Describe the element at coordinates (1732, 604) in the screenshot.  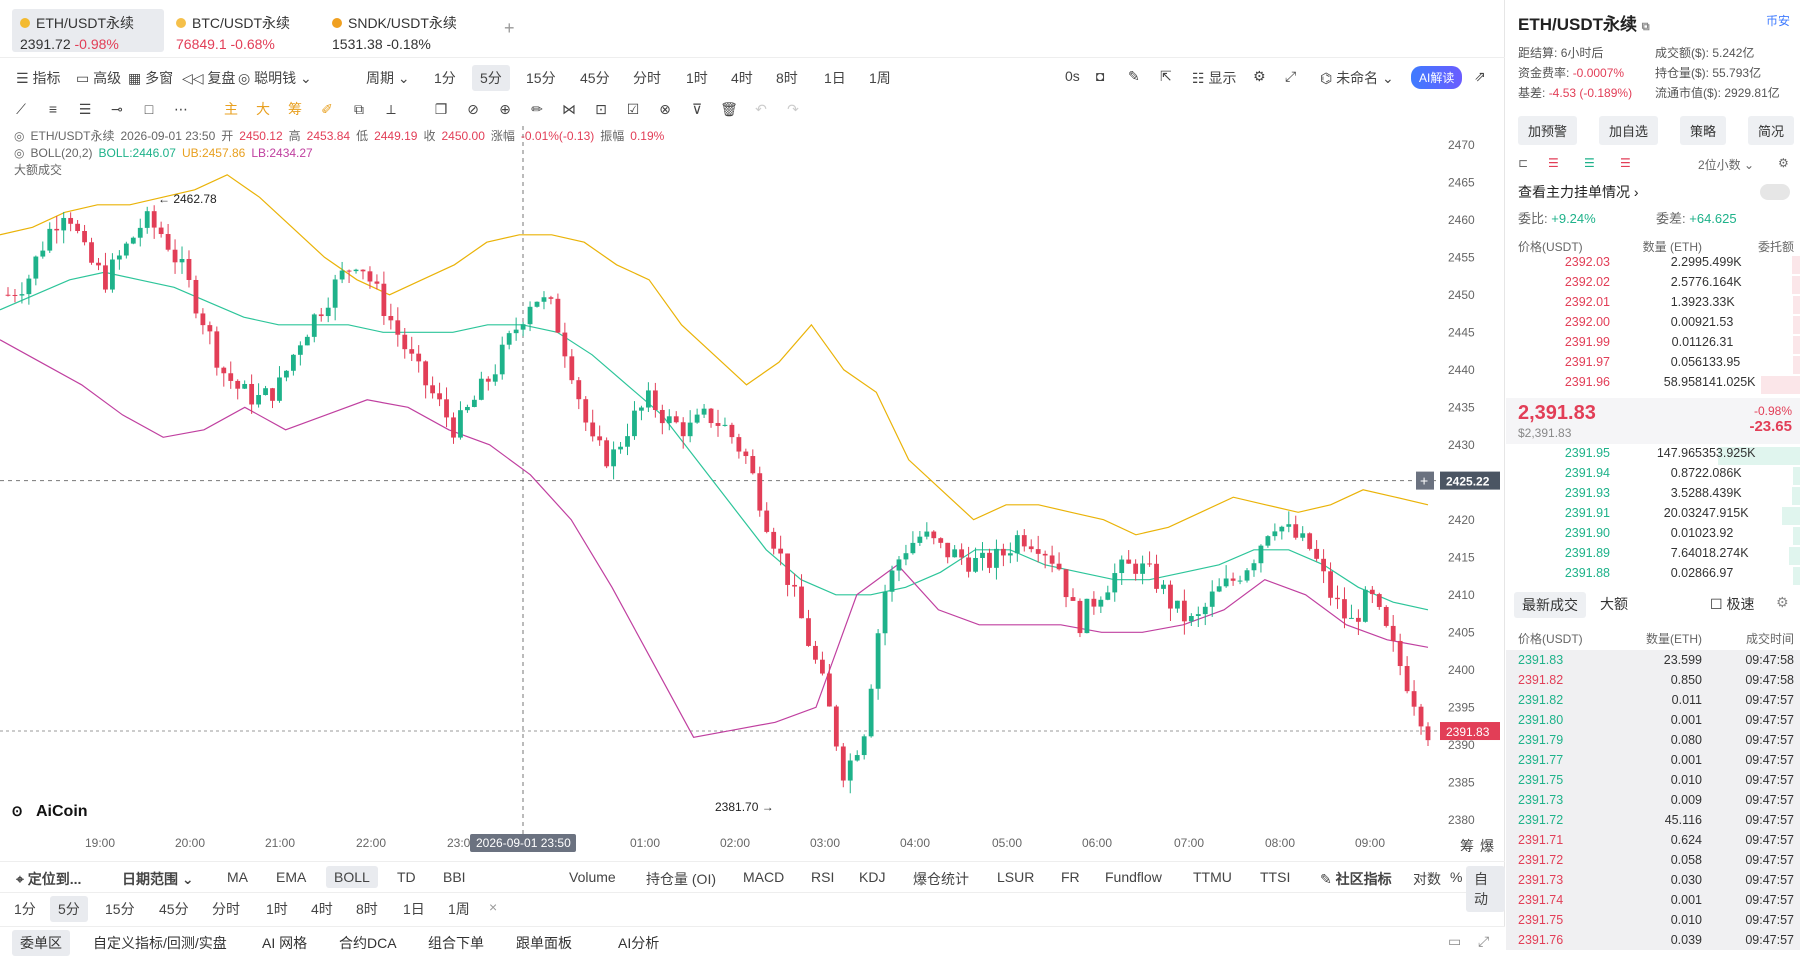
I see `fast-mode-checkbox: ☐ 极速` at that location.